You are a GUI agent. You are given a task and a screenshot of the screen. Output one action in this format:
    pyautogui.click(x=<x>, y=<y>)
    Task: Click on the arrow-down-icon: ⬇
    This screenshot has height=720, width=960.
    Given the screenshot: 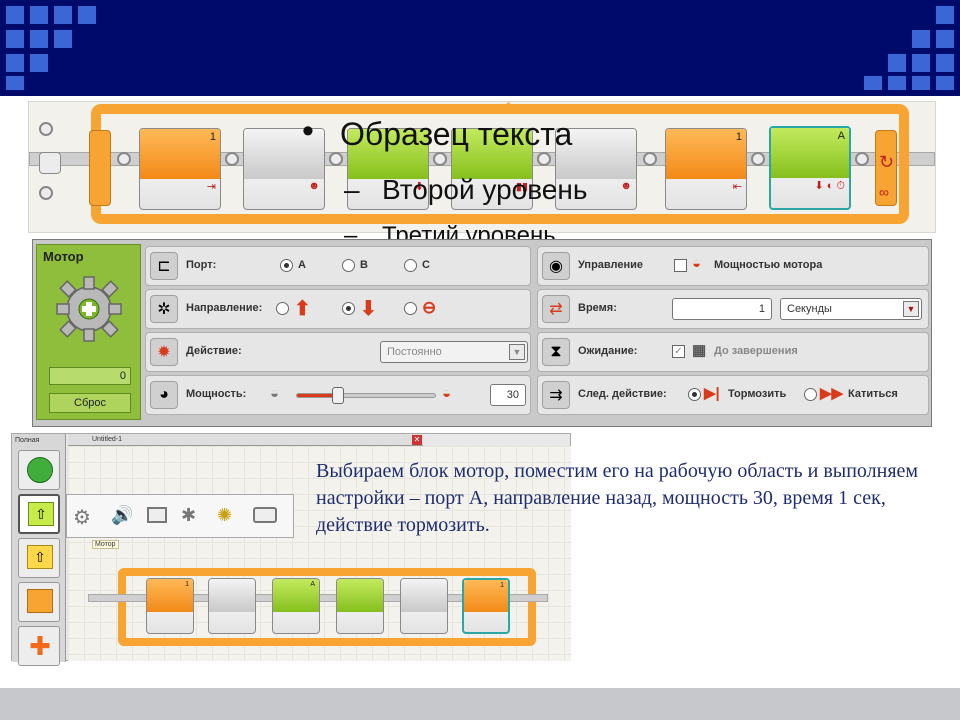 What is the action you would take?
    pyautogui.click(x=368, y=309)
    